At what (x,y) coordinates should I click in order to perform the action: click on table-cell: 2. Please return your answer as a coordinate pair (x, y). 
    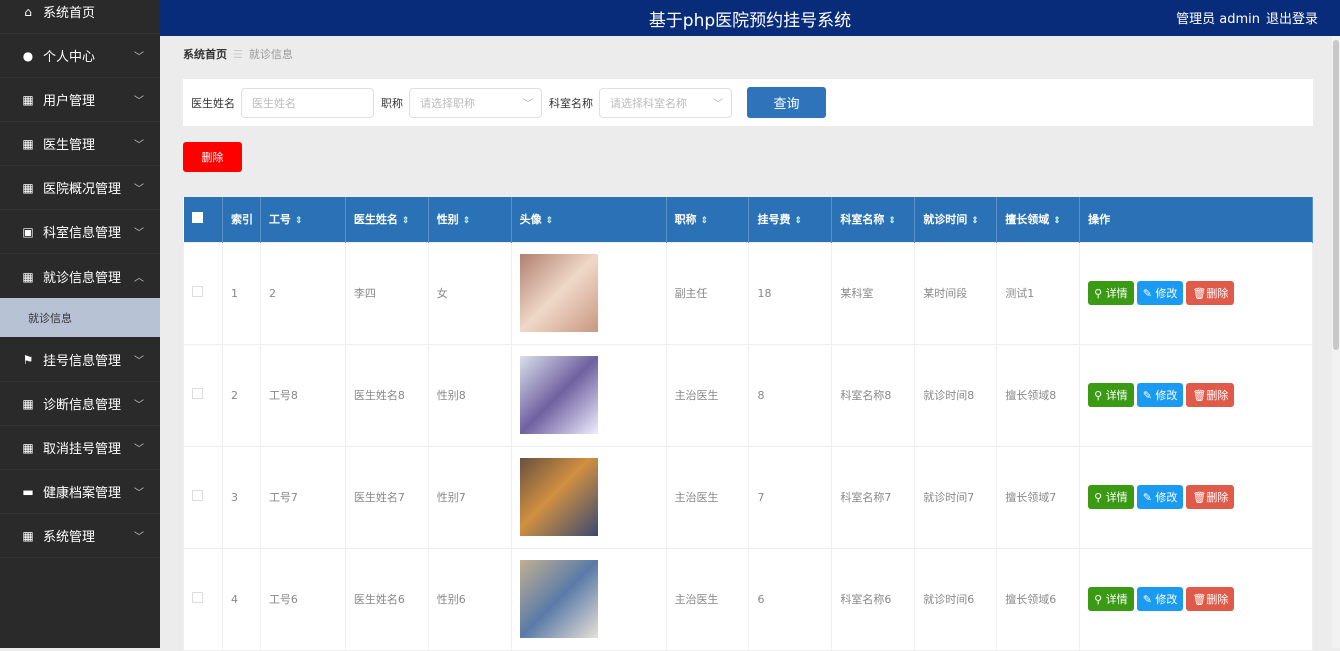
    Looking at the image, I should click on (241, 395).